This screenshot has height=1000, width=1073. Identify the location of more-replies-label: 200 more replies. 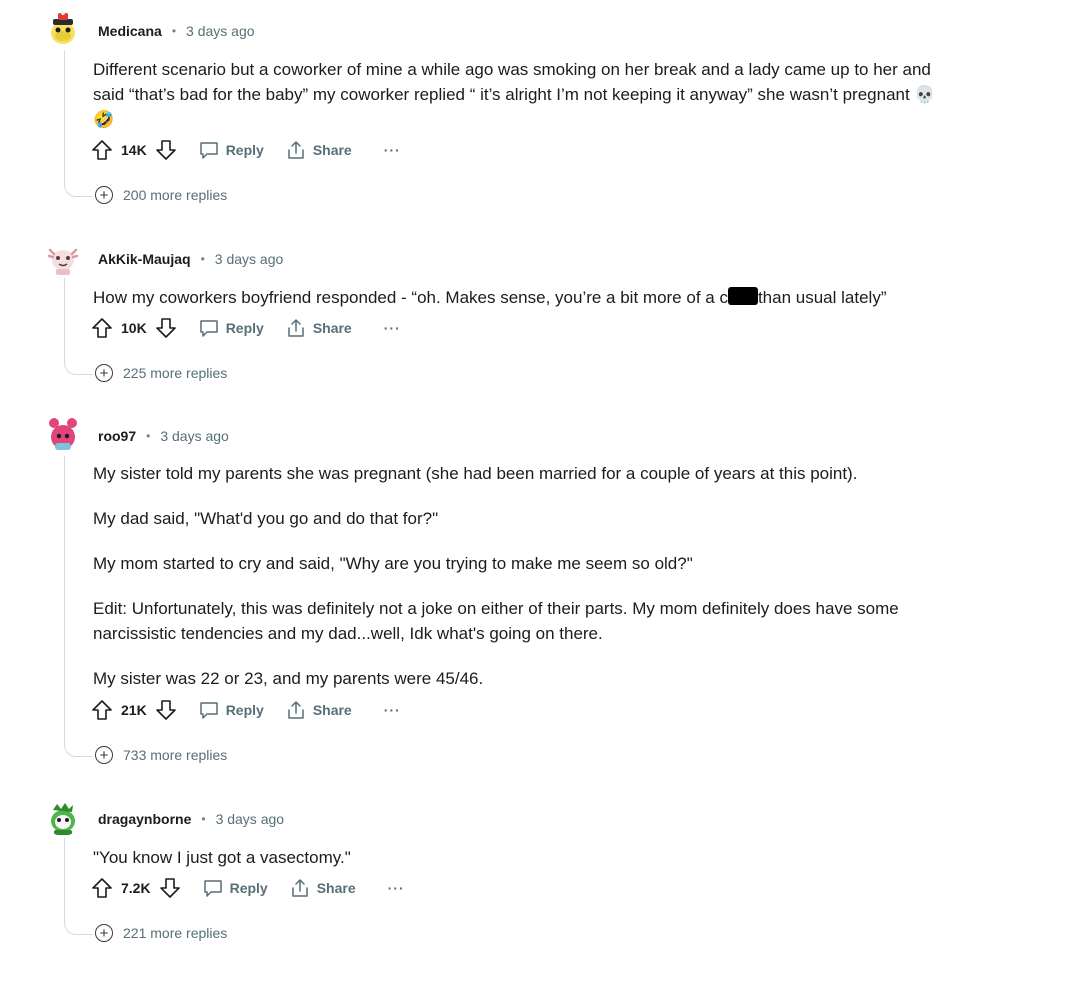
(175, 195).